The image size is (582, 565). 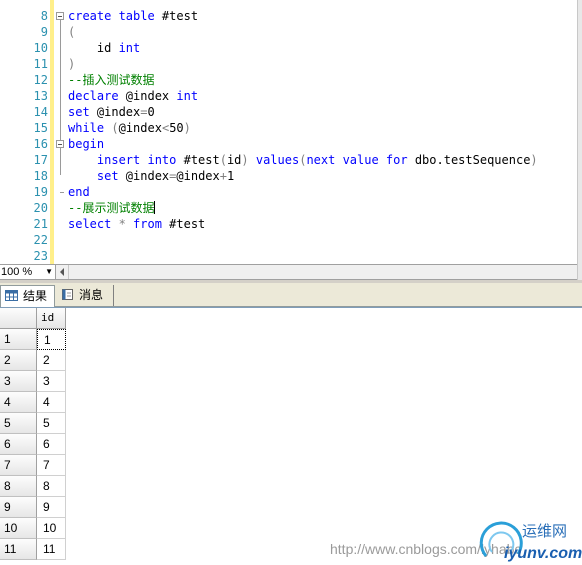 I want to click on code-line: end, so click(x=79, y=192).